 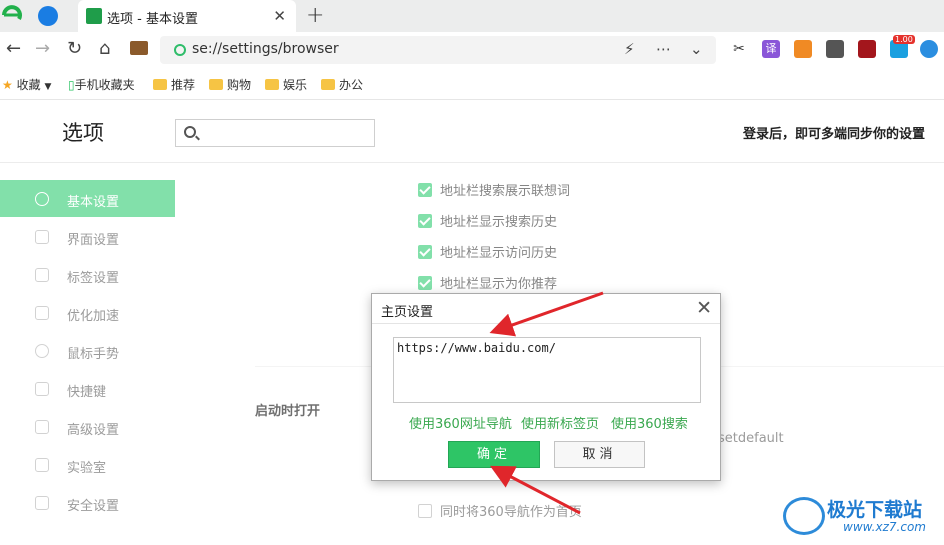 I want to click on briefcase-icon, so click(x=139, y=48).